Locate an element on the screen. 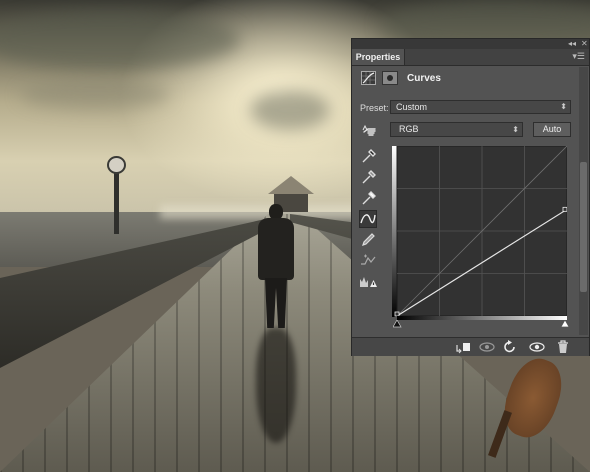 This screenshot has width=590, height=472. curve-point-white is located at coordinates (564, 209).